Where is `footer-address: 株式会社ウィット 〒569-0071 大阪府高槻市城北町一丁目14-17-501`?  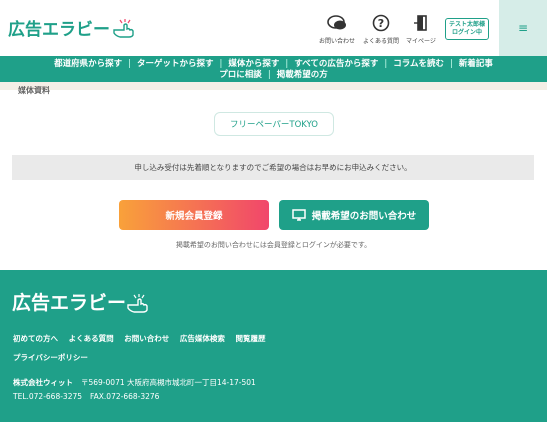
footer-address: 株式会社ウィット 〒569-0071 大阪府高槻市城北町一丁目14-17-501 is located at coordinates (134, 382).